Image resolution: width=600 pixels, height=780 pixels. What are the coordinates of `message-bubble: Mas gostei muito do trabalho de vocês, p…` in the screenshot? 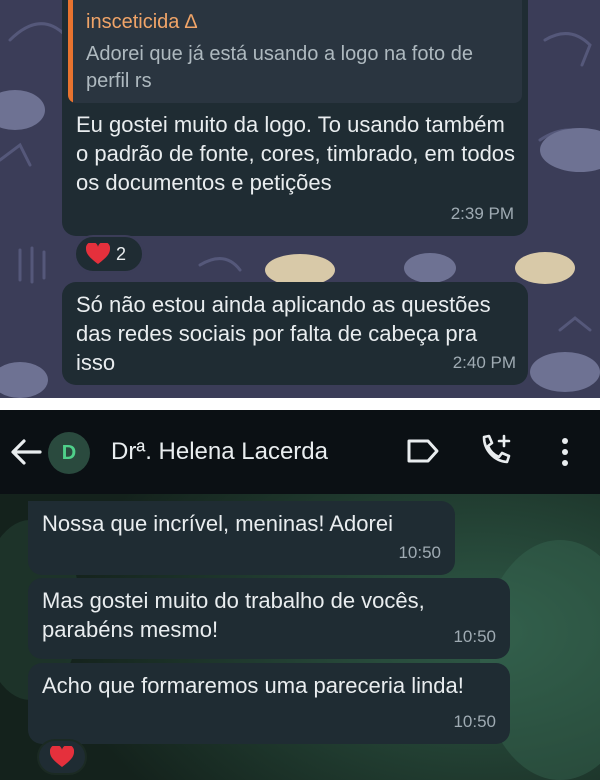 It's located at (269, 618).